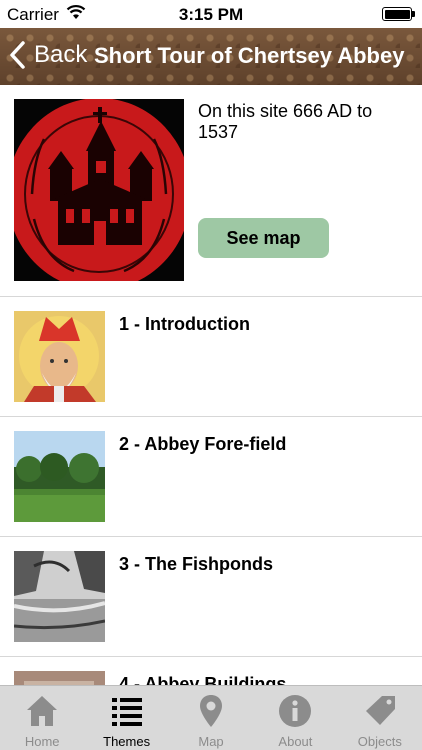  I want to click on list-icon, so click(126, 712).